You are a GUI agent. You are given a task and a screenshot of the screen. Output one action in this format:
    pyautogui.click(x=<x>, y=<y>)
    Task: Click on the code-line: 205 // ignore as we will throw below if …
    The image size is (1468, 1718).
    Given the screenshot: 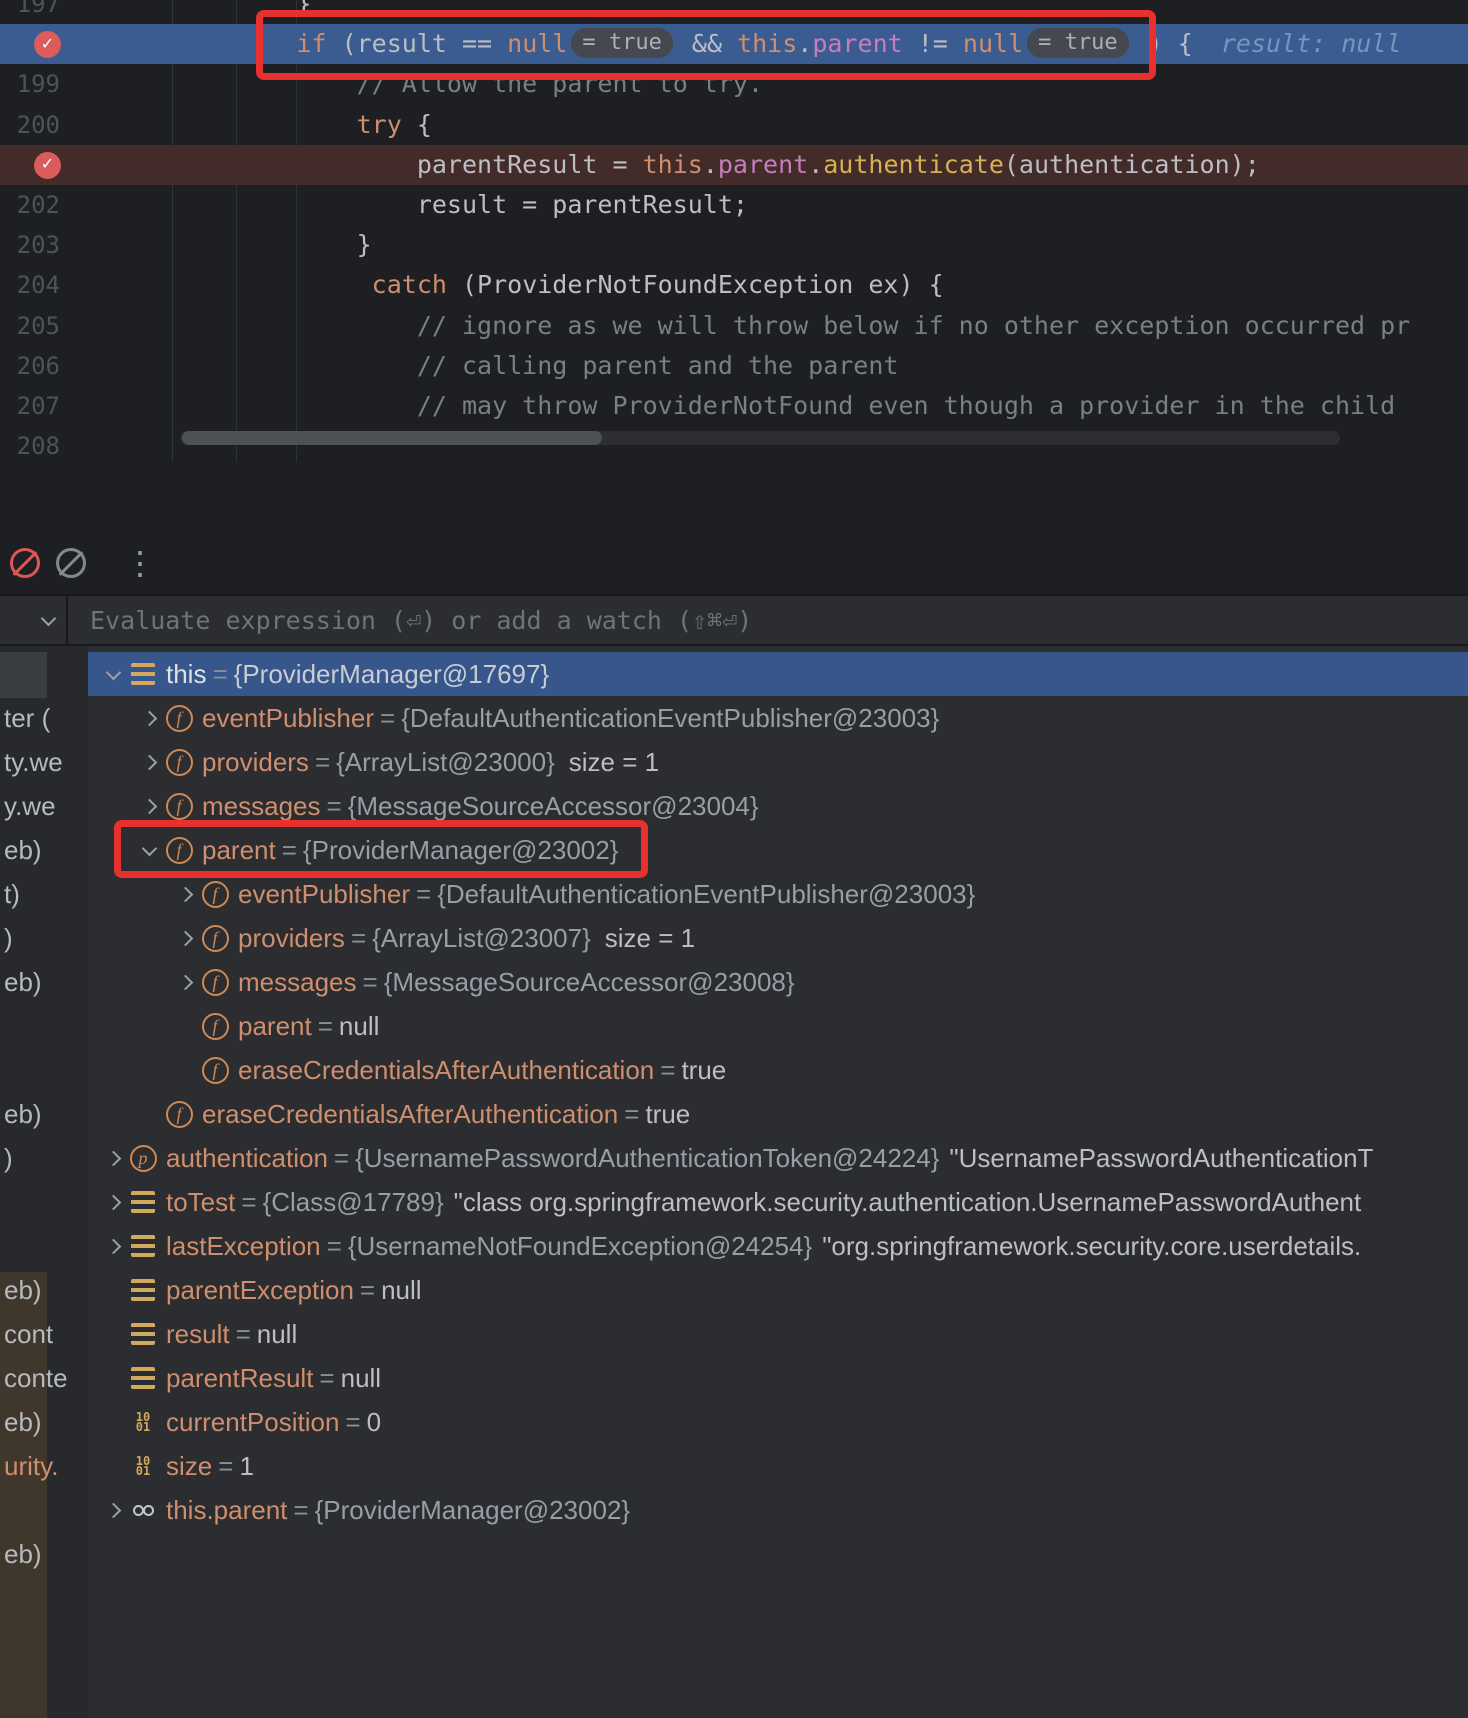 What is the action you would take?
    pyautogui.click(x=734, y=326)
    